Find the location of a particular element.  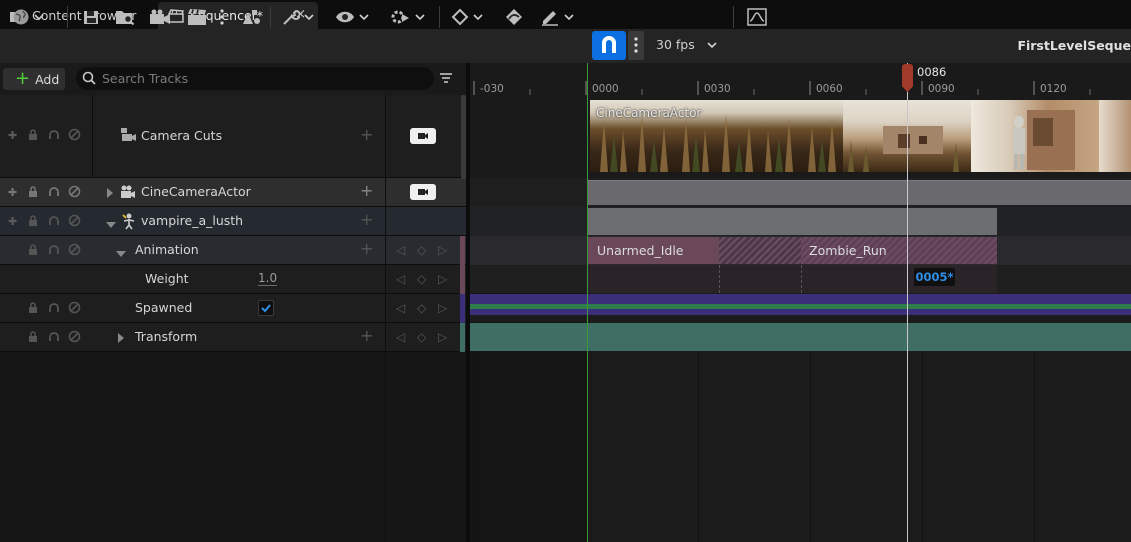

gear-play-icon is located at coordinates (400, 17).